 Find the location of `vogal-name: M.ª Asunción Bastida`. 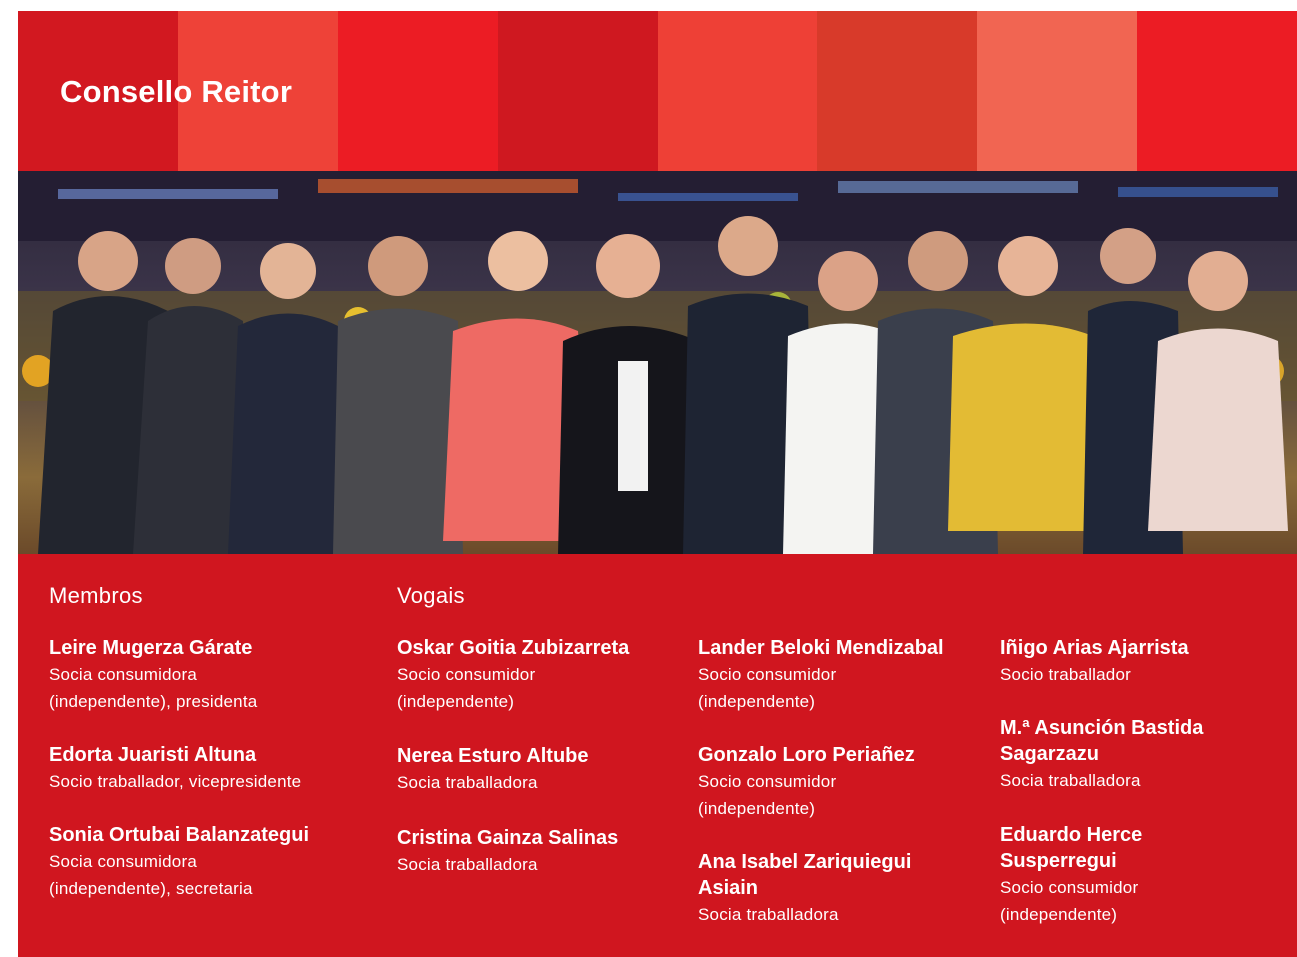

vogal-name: M.ª Asunción Bastida is located at coordinates (1102, 728).